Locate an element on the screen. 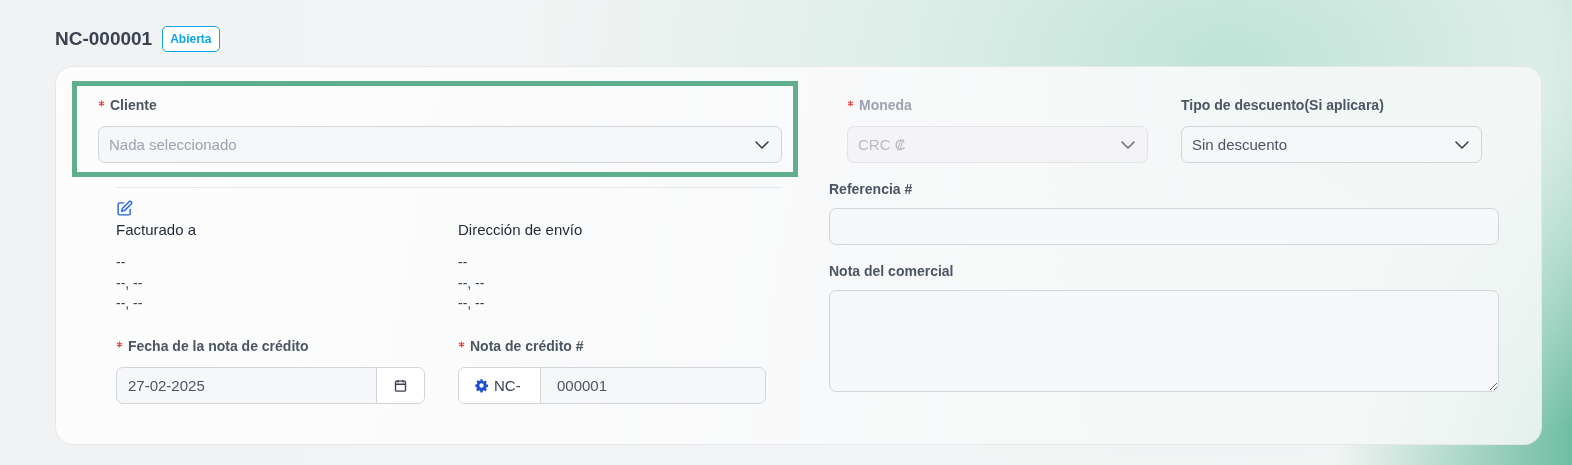  edit-button is located at coordinates (124, 208).